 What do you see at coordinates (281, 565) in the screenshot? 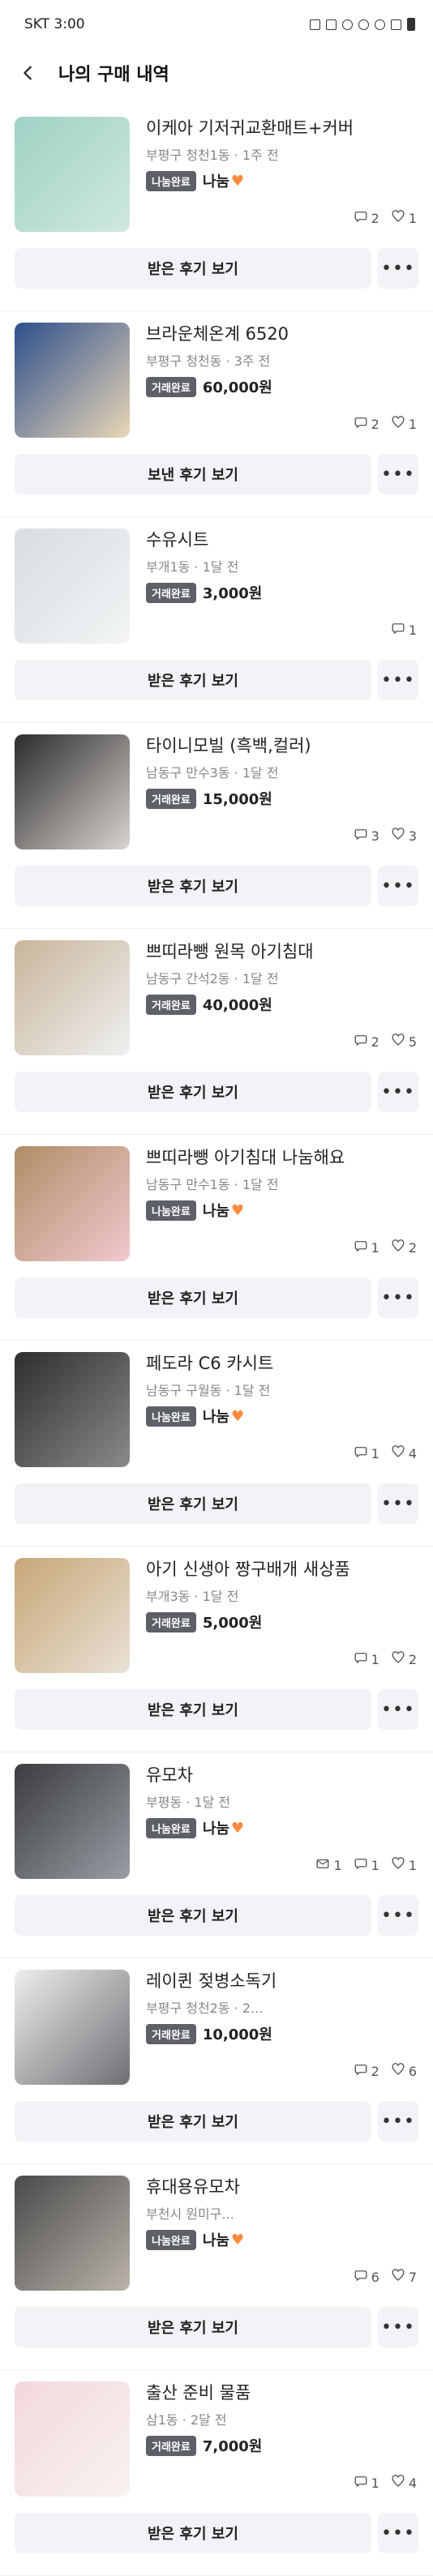
I see `item-info: 수유시트 부개1동 · 1달 전 거래완료 3,000원` at bounding box center [281, 565].